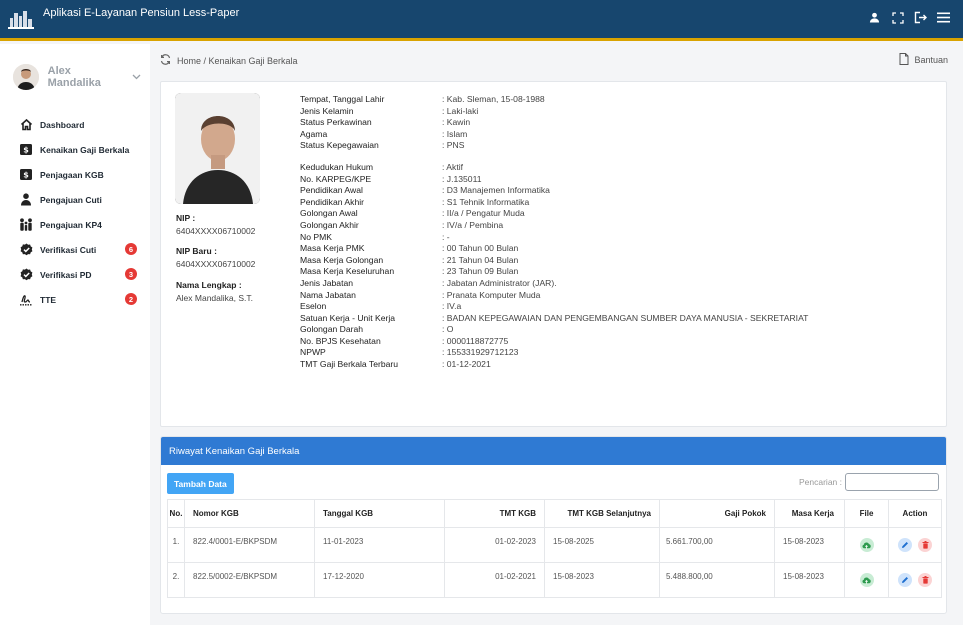 The image size is (963, 625). I want to click on sidebar-item-kenaikan-gaji-berkala: $ Kenaikan Gaji Berkala, so click(75, 149).